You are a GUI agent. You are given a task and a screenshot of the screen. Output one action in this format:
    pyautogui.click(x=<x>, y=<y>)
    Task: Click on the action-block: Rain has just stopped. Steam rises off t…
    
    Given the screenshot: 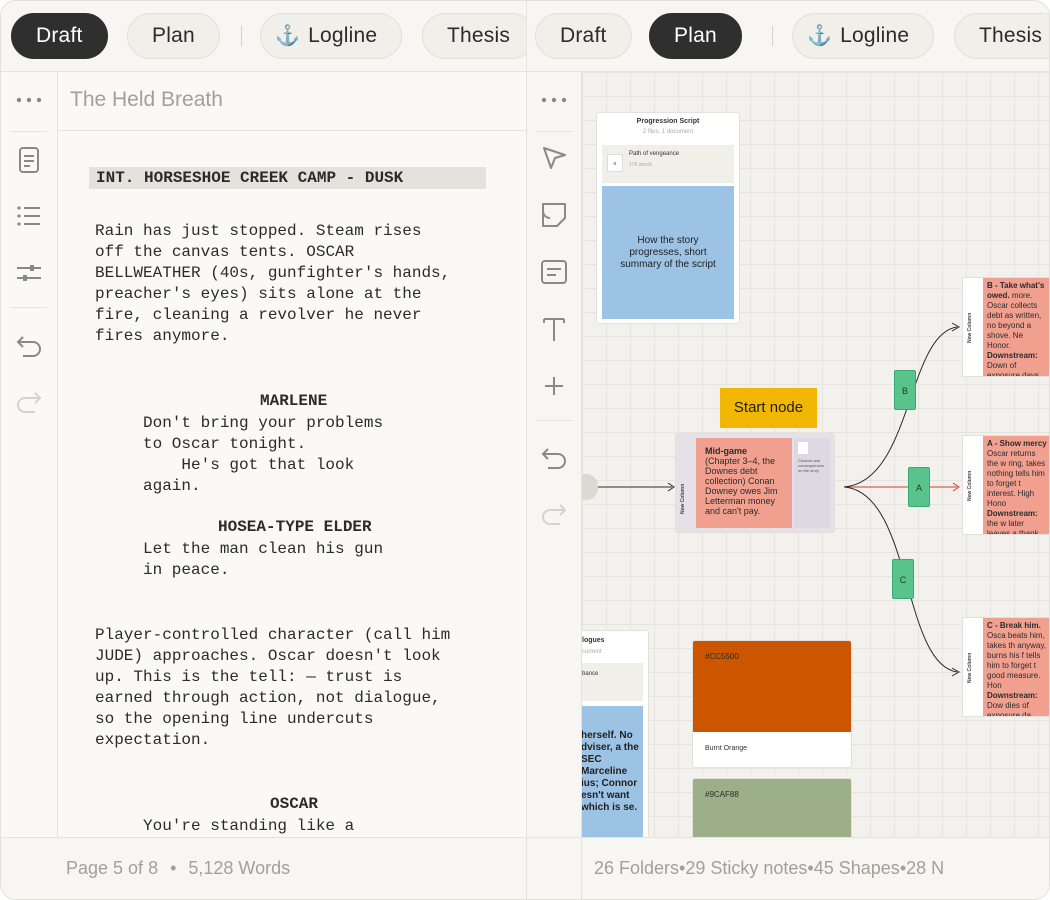 What is the action you would take?
    pyautogui.click(x=295, y=284)
    